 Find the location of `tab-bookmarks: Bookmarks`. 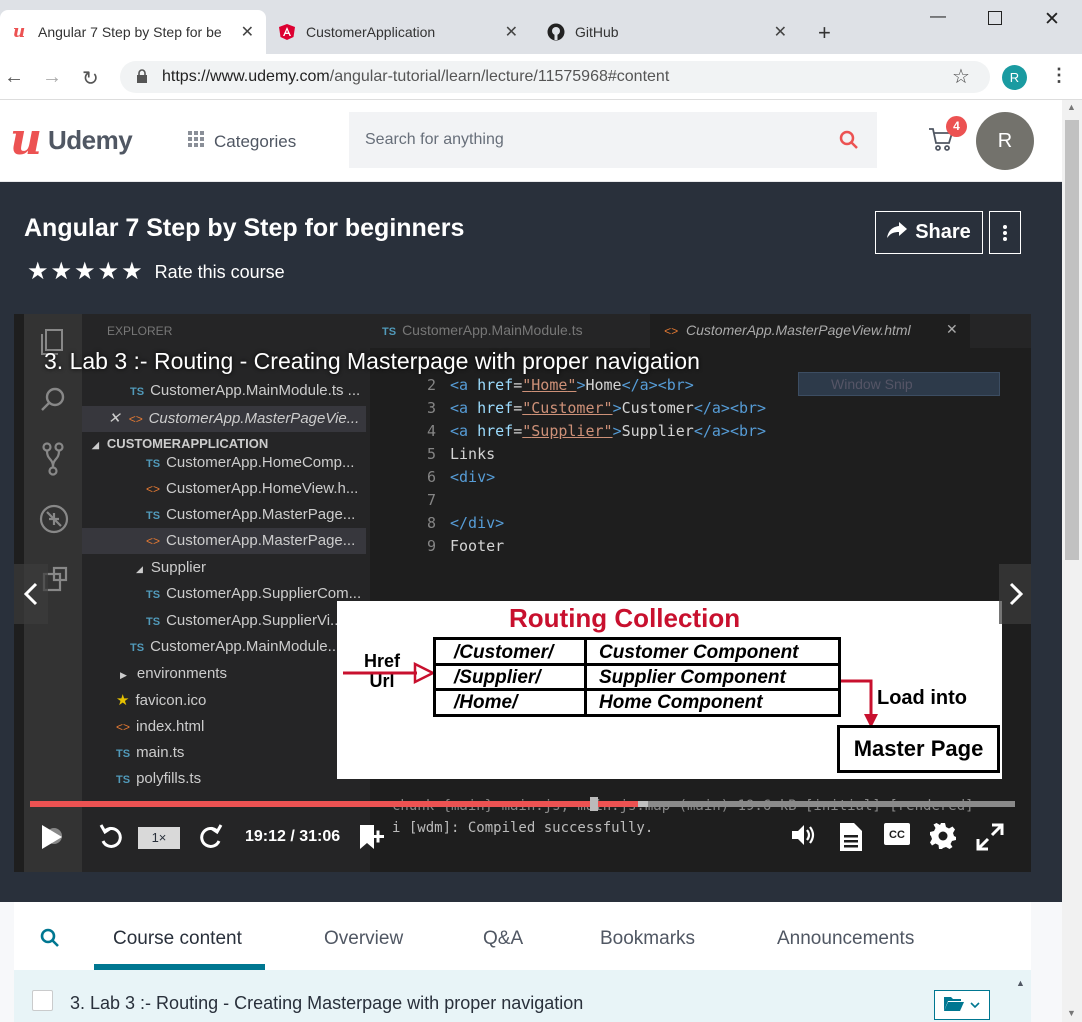

tab-bookmarks: Bookmarks is located at coordinates (647, 939).